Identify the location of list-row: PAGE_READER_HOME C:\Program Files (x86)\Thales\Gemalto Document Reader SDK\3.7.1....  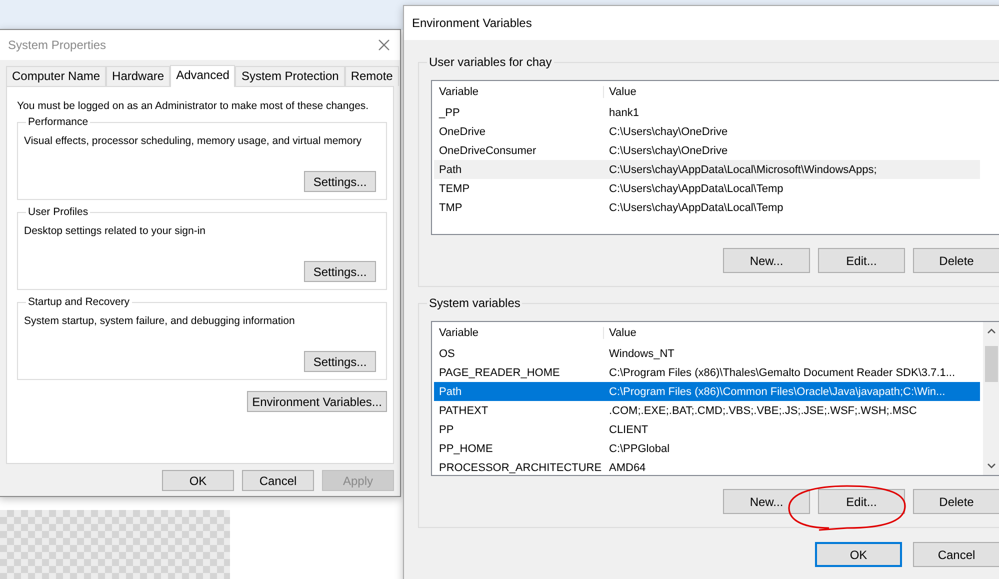
(707, 372).